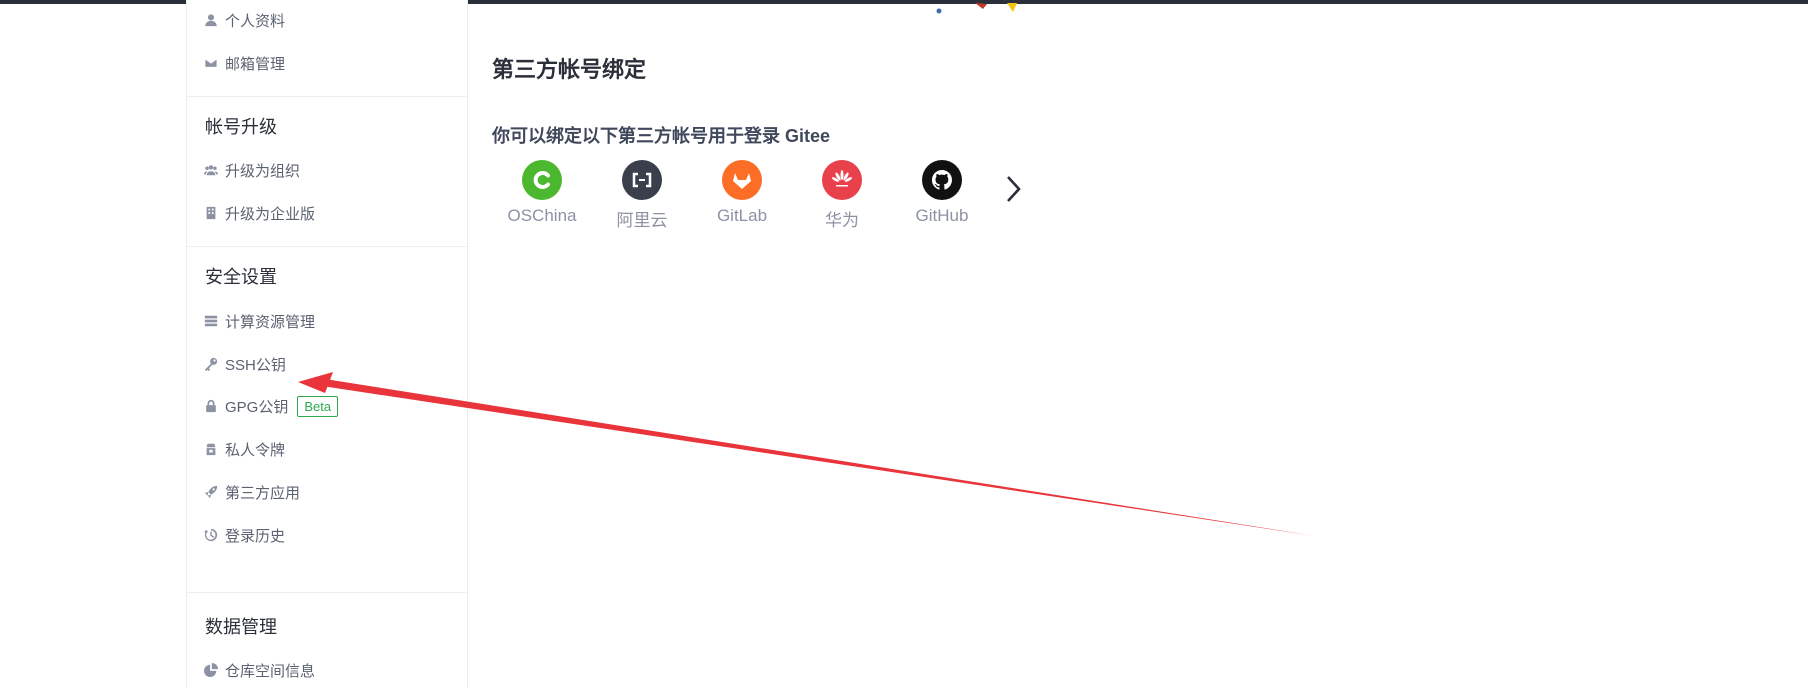 Image resolution: width=1808 pixels, height=688 pixels. I want to click on sidebar-item-upgrade-enterprise: 升级为企业版, so click(259, 213).